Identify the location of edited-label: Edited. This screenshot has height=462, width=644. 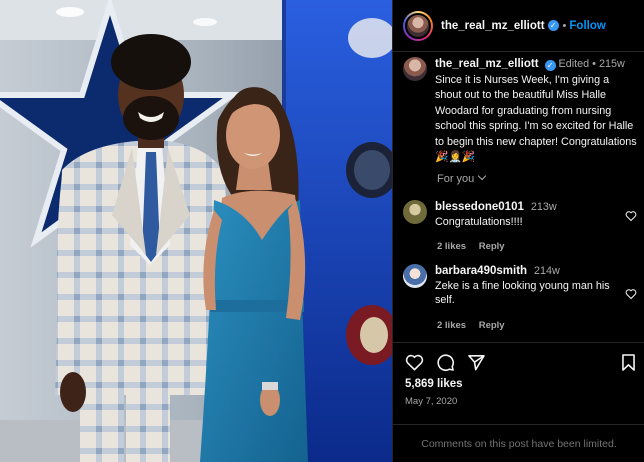
(574, 64).